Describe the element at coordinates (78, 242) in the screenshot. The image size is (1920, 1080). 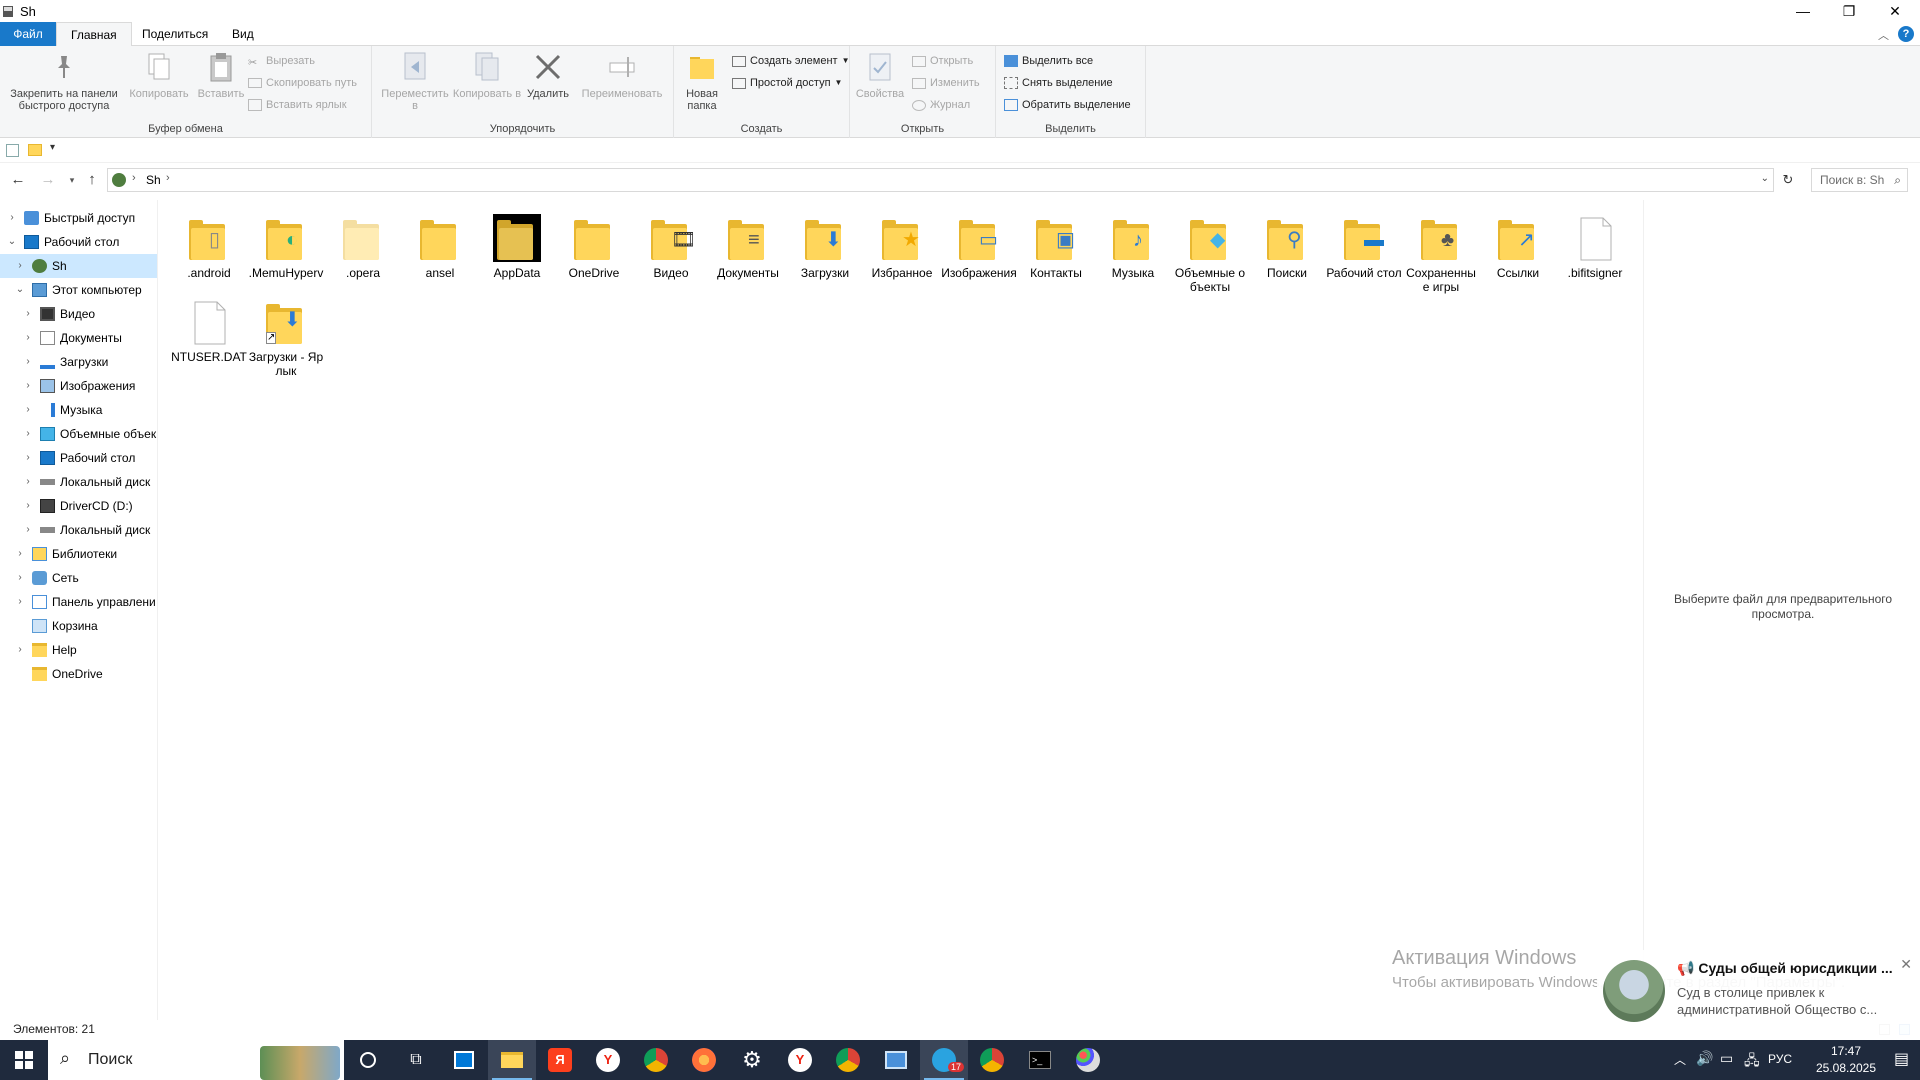
I see `nav-item: ⌄ Рабочий стол` at that location.